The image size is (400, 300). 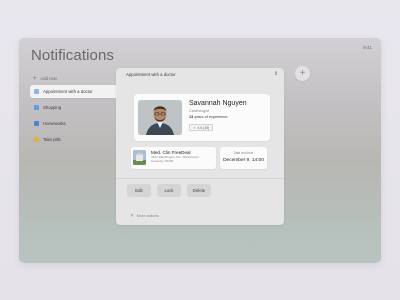 What do you see at coordinates (54, 123) in the screenshot?
I see `sidebar-item-label: Homeworks` at bounding box center [54, 123].